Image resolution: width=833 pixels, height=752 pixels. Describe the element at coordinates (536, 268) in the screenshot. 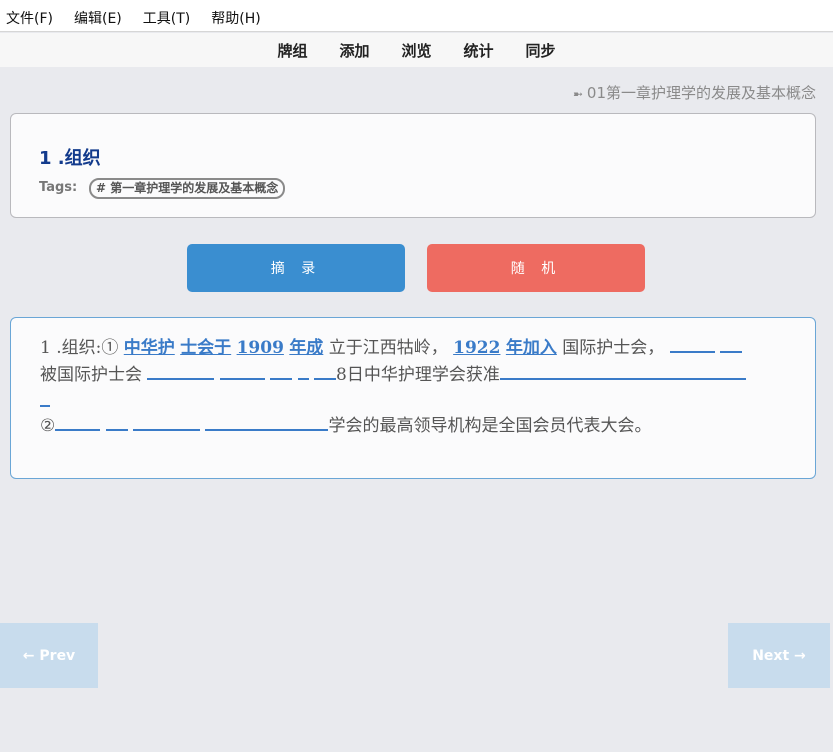

I see `random-button: 随 机` at that location.